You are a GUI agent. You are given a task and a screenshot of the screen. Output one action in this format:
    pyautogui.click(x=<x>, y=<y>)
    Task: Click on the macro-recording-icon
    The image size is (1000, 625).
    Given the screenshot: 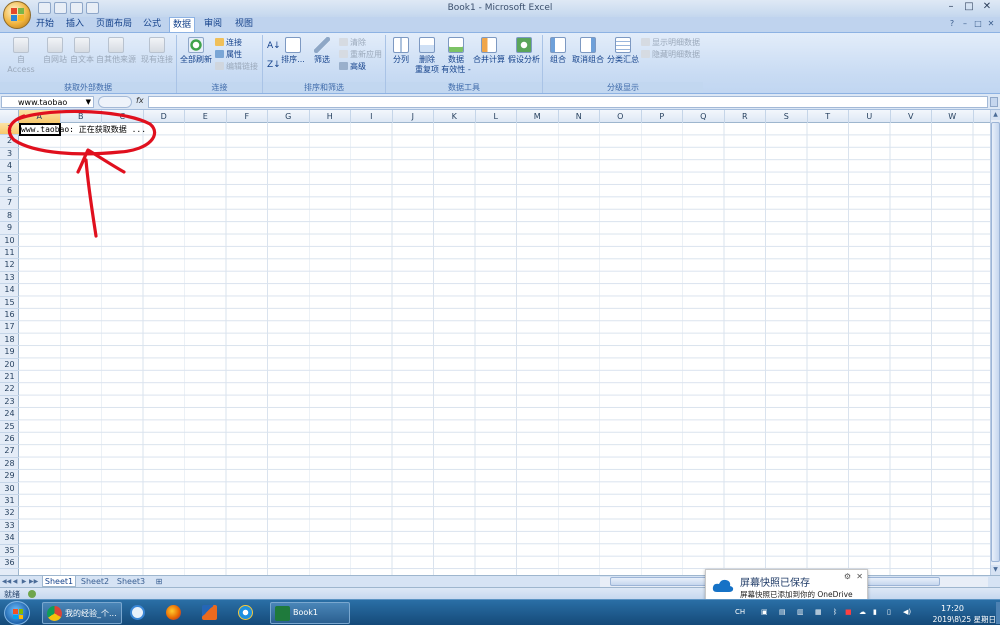 What is the action you would take?
    pyautogui.click(x=32, y=594)
    